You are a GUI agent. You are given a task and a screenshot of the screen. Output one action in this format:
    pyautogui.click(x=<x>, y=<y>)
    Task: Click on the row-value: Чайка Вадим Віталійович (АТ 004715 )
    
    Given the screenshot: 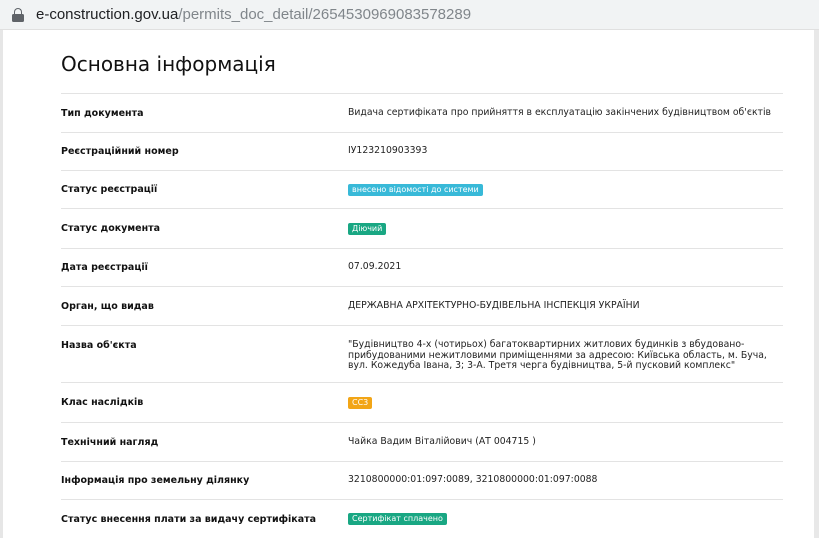 What is the action you would take?
    pyautogui.click(x=442, y=441)
    